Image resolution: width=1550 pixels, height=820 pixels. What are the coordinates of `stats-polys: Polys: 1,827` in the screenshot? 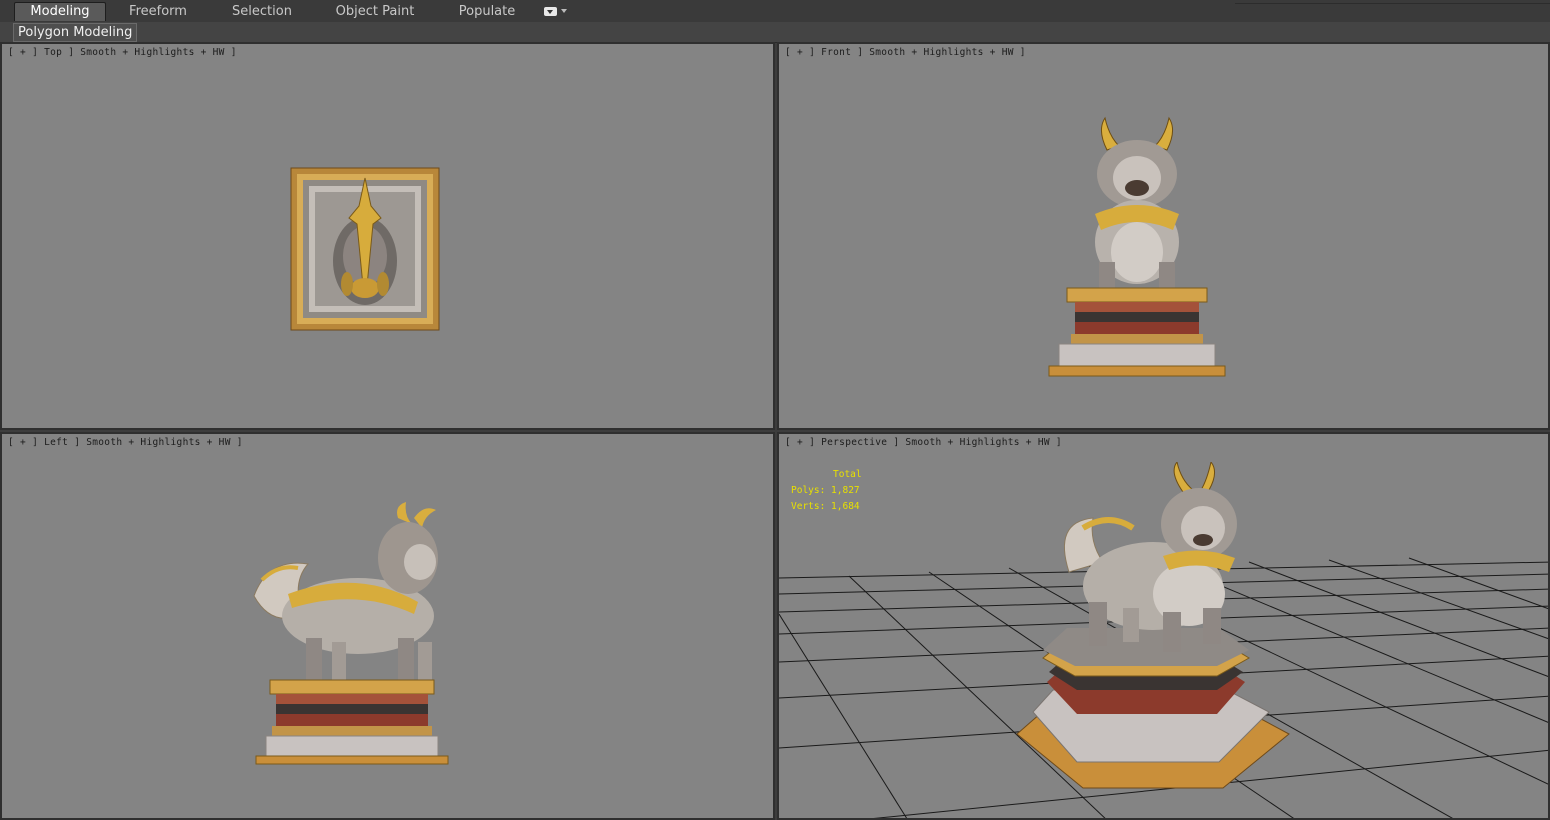 It's located at (825, 490).